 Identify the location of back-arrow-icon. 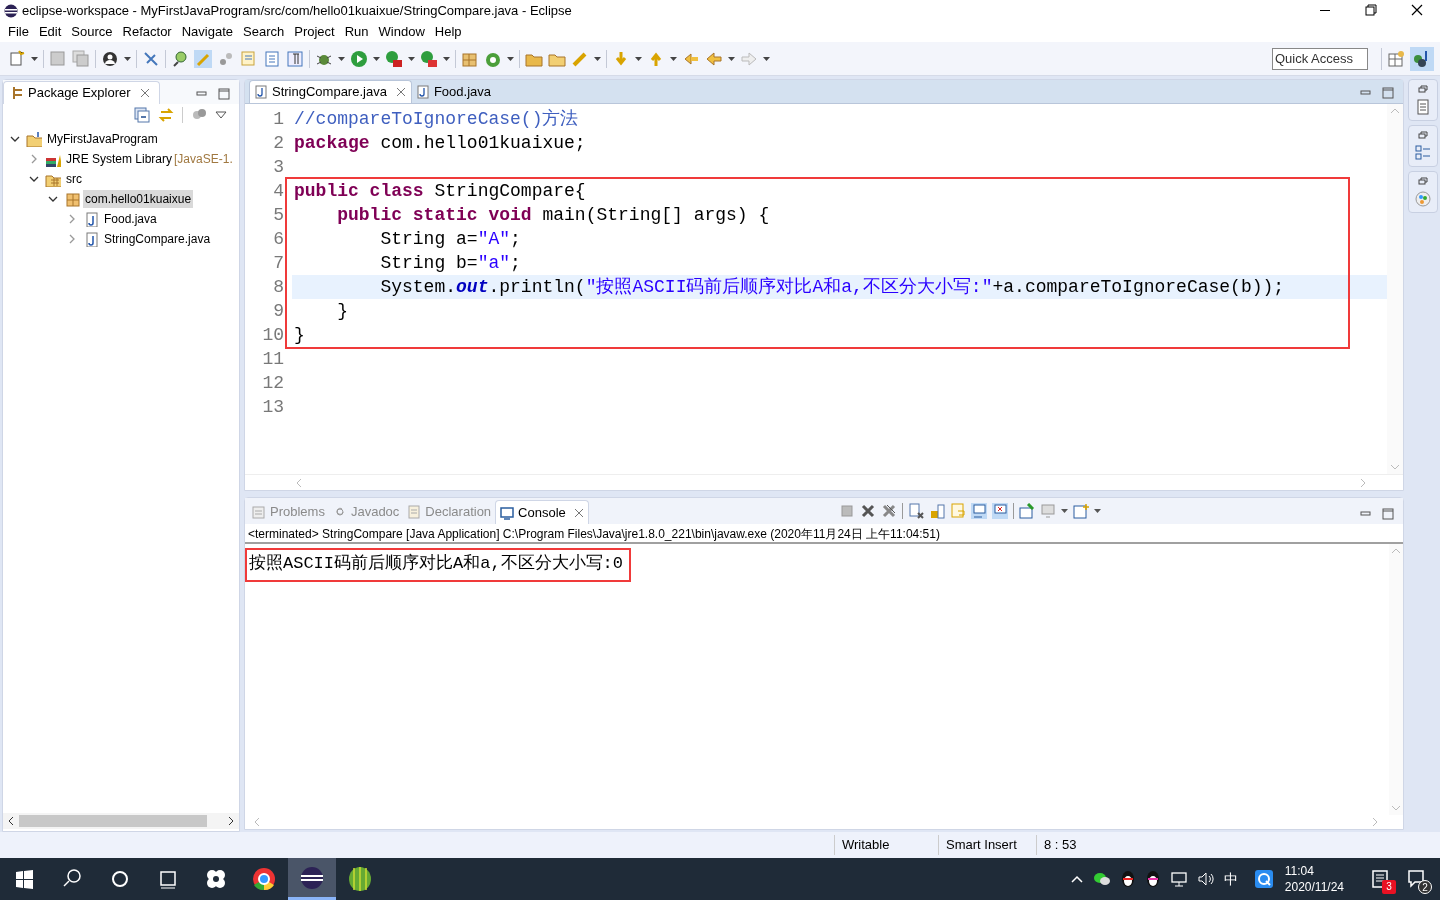
(714, 58).